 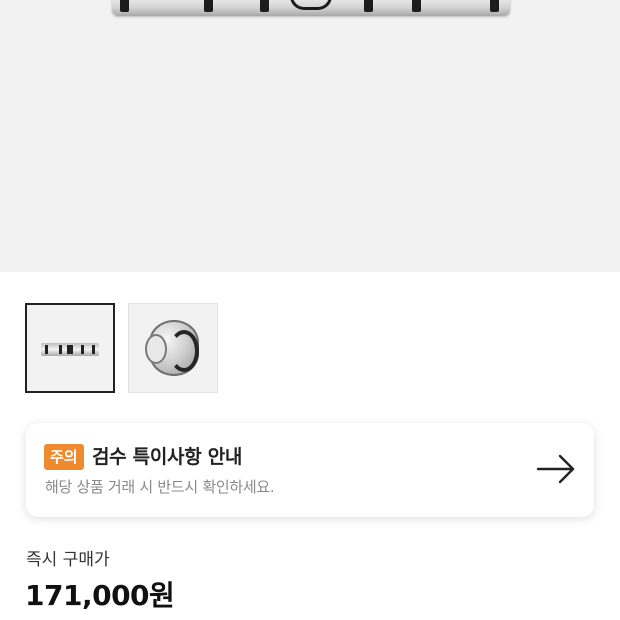 I want to click on thumbnail-ring-side, so click(x=173, y=348).